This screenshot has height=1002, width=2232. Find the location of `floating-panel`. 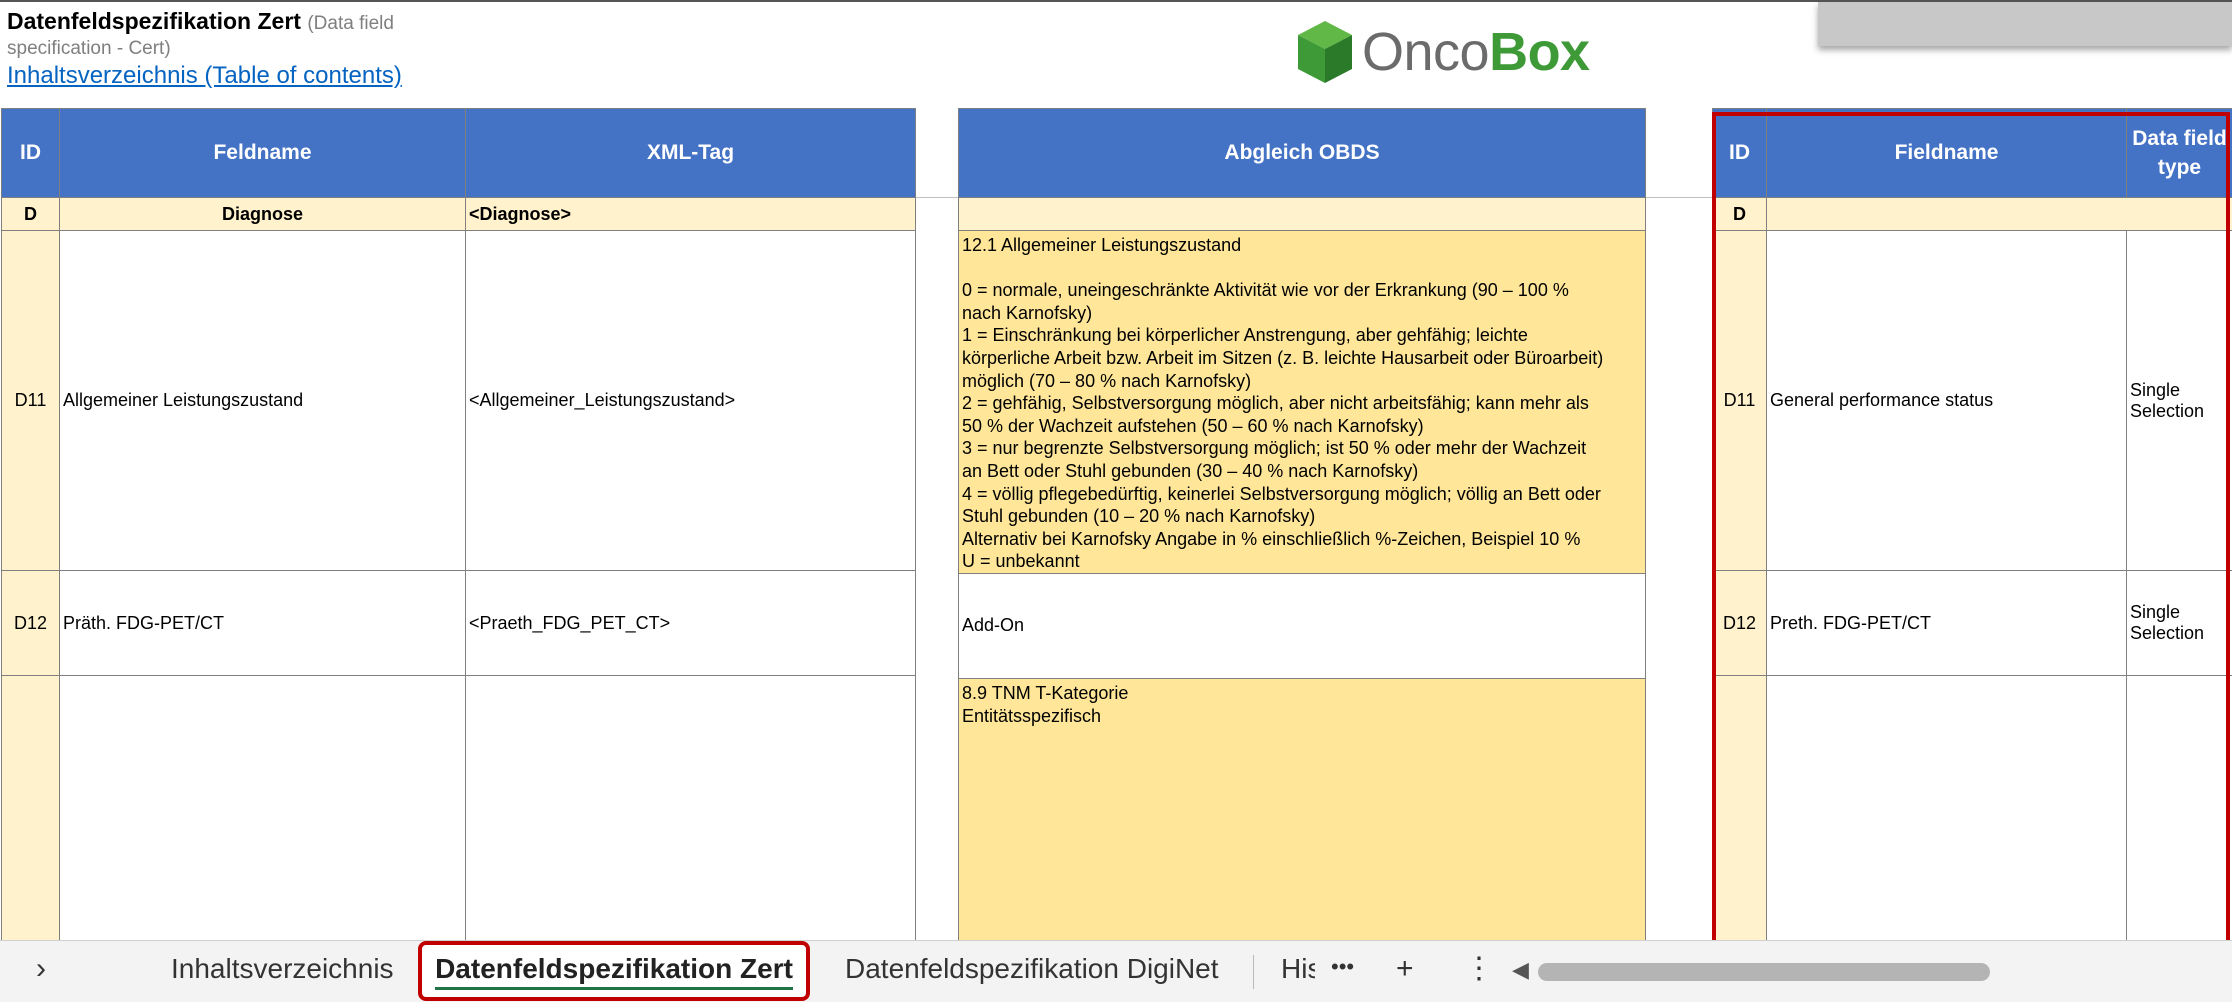

floating-panel is located at coordinates (2025, 24).